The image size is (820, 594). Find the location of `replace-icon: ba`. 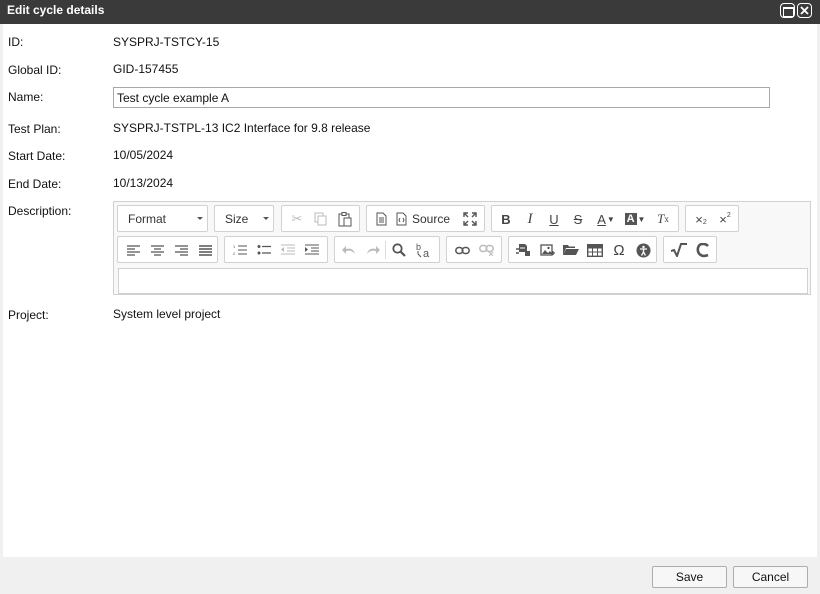

replace-icon: ba is located at coordinates (424, 250).